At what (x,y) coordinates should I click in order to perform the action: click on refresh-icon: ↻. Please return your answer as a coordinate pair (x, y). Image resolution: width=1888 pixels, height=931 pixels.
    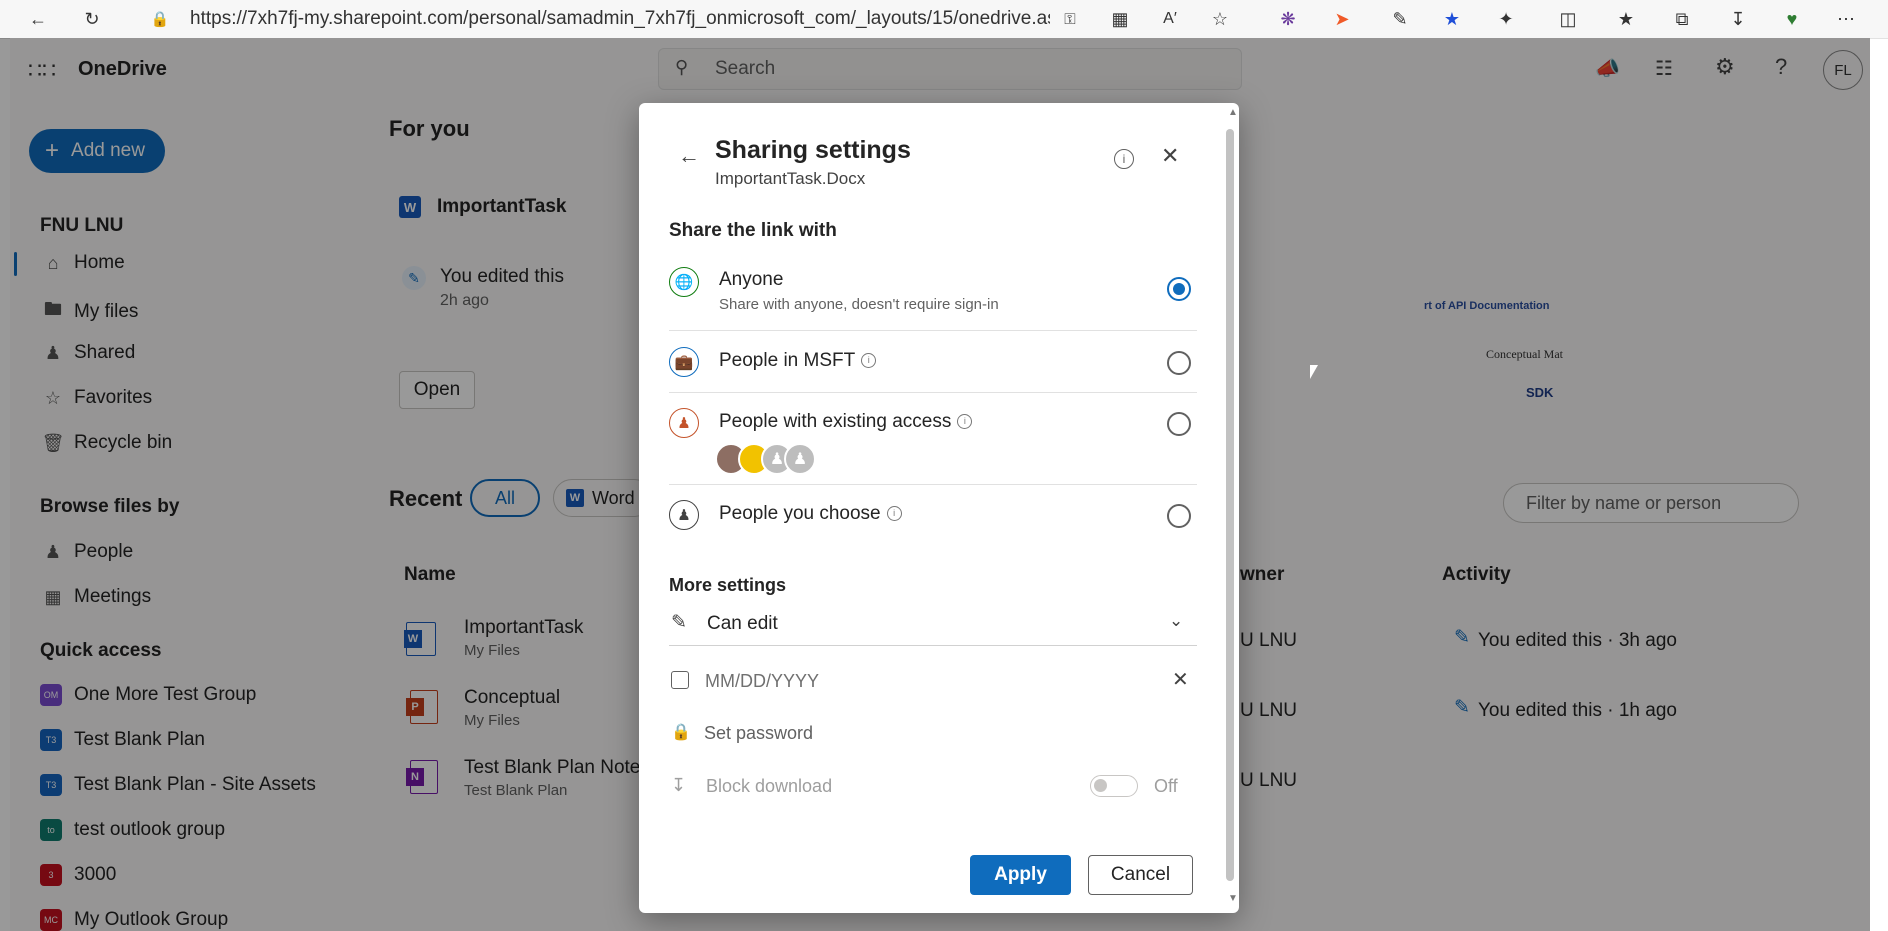
    Looking at the image, I should click on (92, 19).